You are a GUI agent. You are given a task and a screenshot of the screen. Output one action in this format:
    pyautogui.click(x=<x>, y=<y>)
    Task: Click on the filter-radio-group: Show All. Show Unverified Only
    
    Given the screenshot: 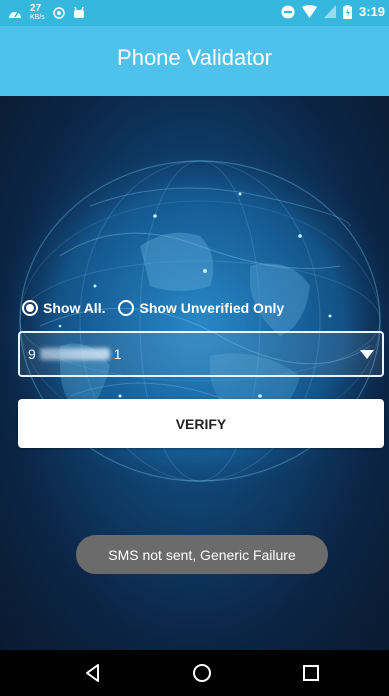 What is the action you would take?
    pyautogui.click(x=153, y=308)
    